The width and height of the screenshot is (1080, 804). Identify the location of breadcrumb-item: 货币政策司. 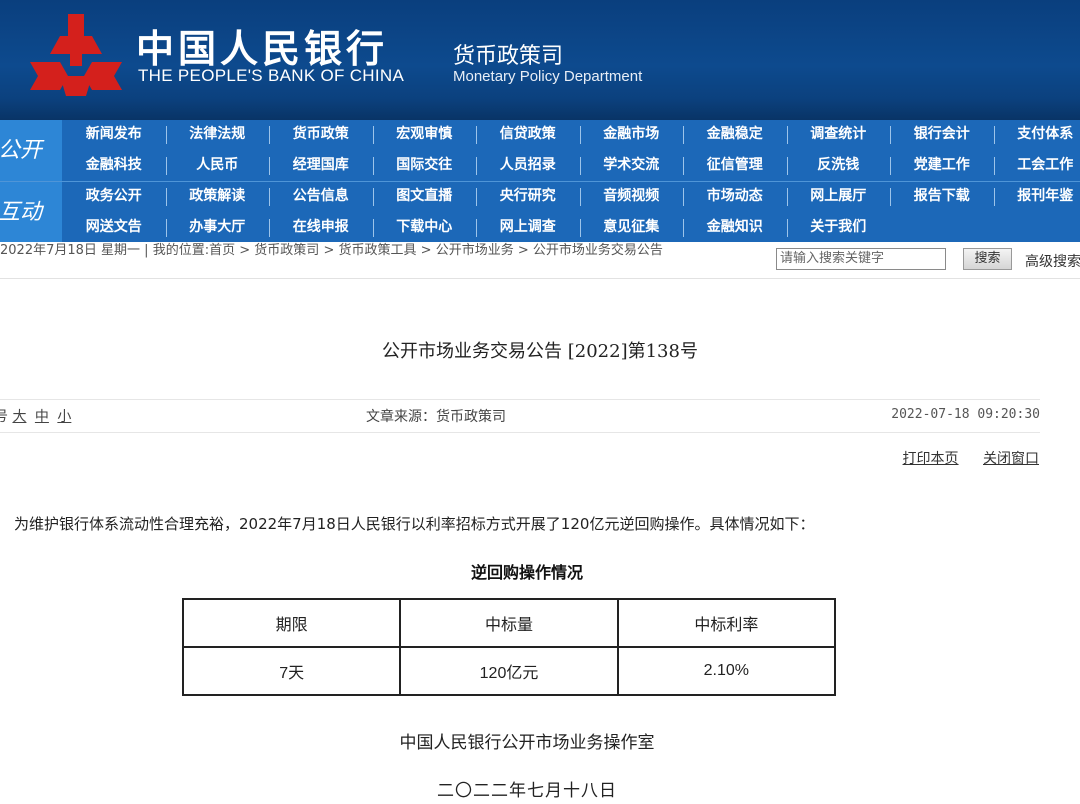
(286, 250).